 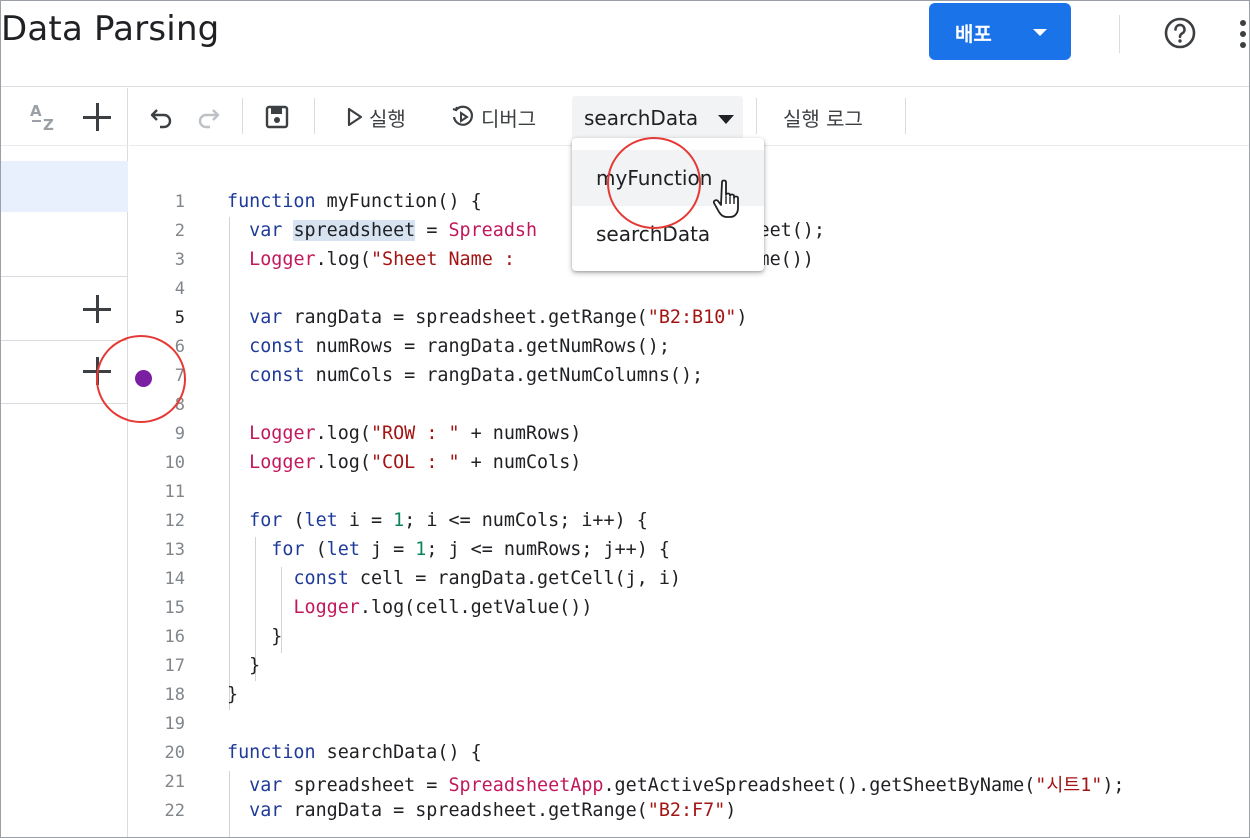 I want to click on line-number: 19, so click(x=174, y=724).